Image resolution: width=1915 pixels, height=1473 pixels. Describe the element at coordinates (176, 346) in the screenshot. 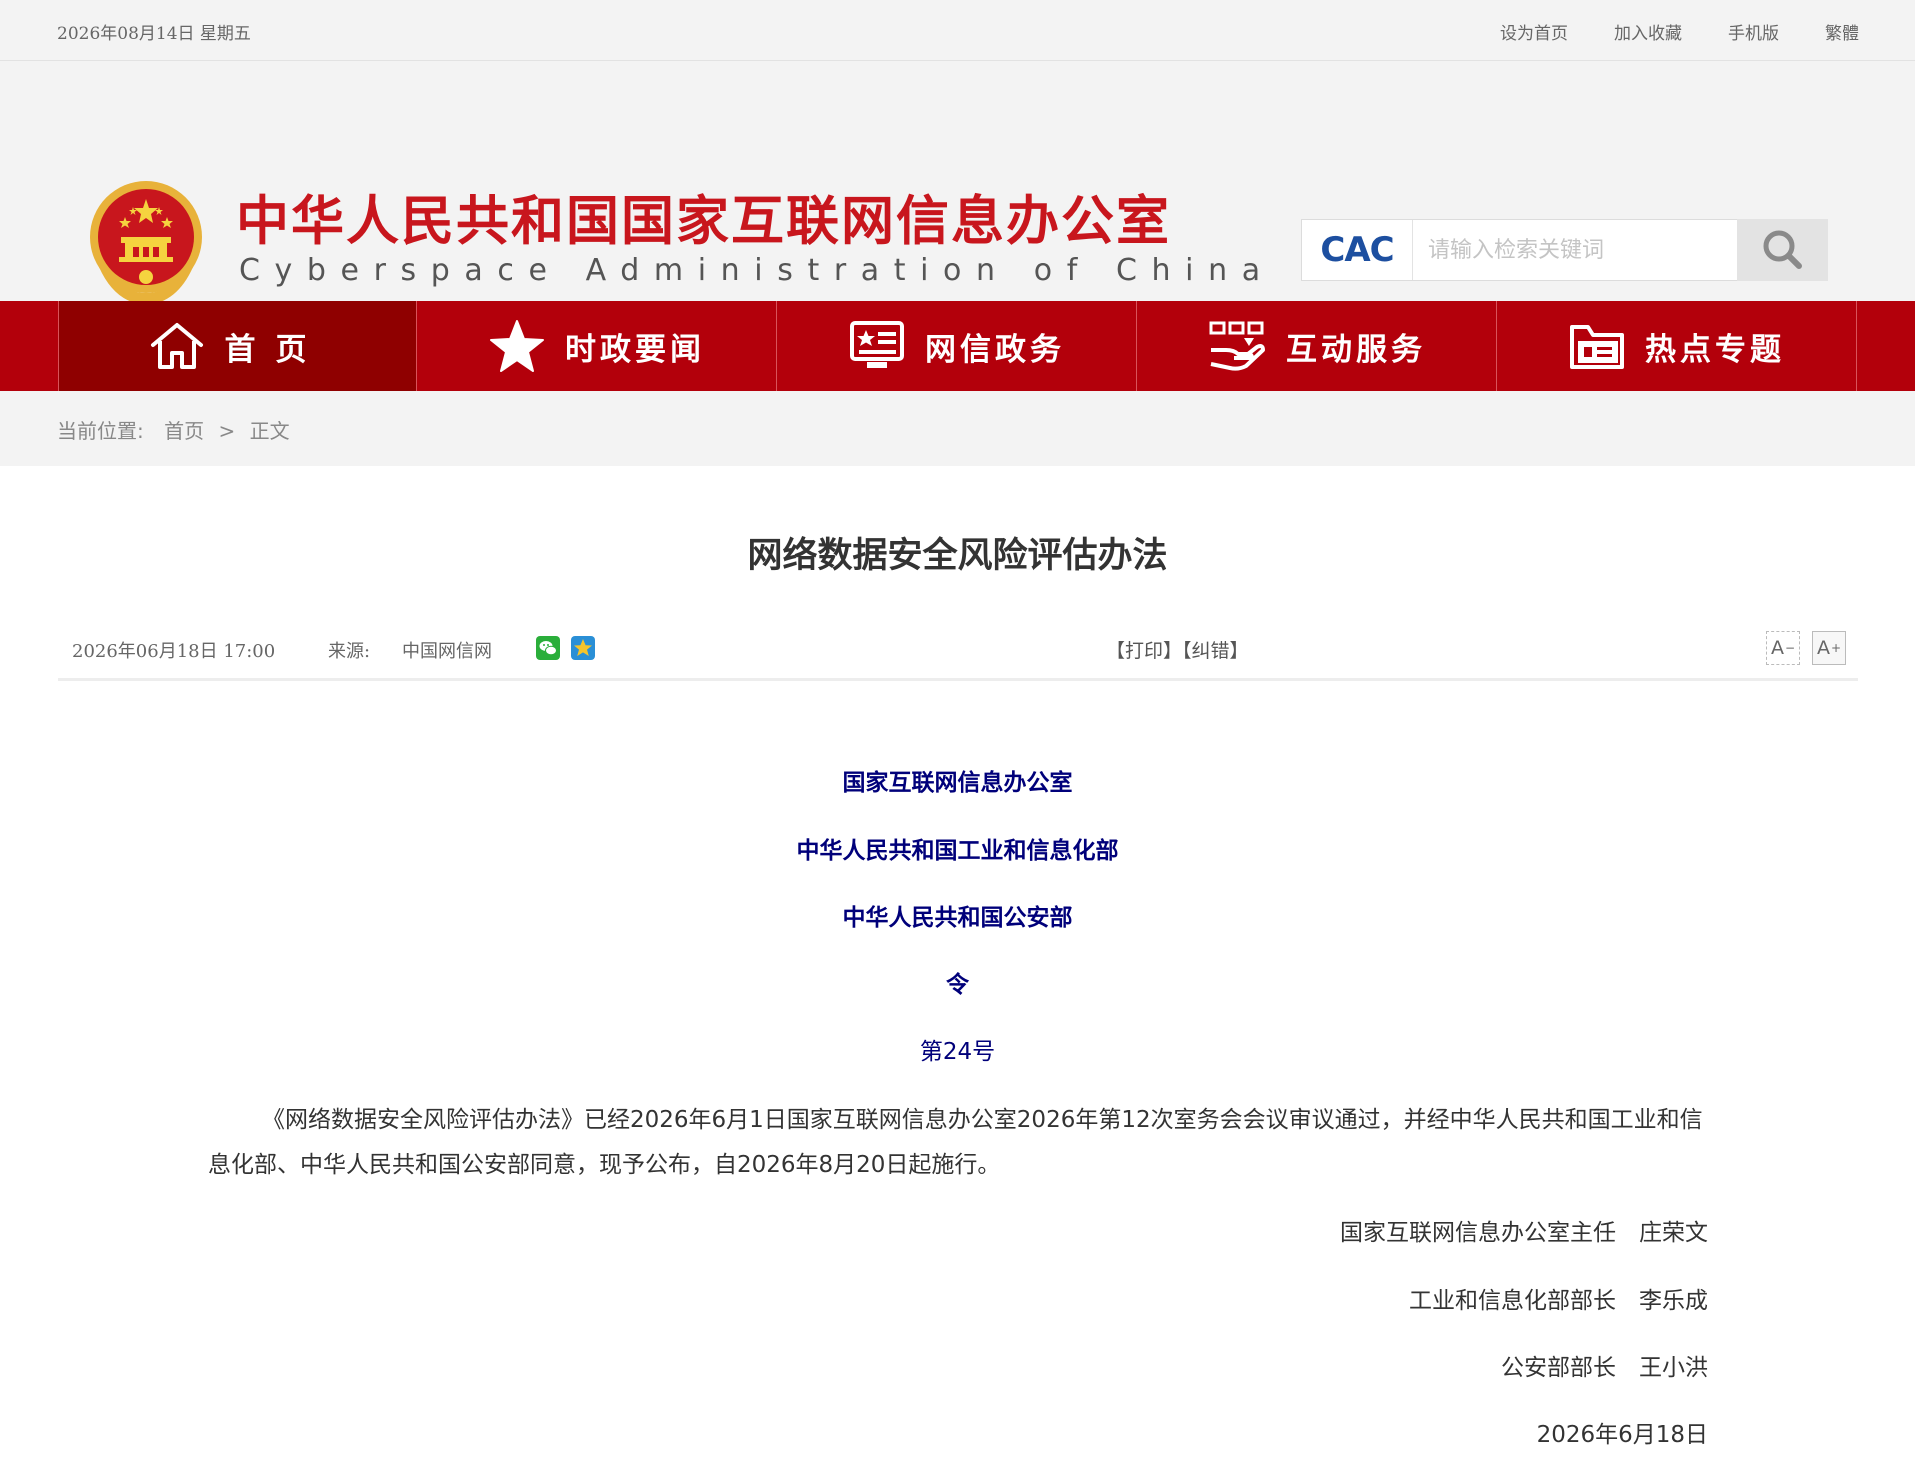

I see `home-icon` at that location.